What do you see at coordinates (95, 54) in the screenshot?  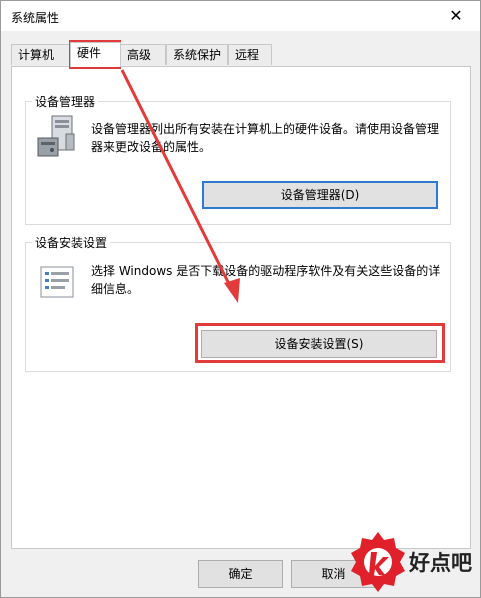 I see `tab-hardware: 硬件` at bounding box center [95, 54].